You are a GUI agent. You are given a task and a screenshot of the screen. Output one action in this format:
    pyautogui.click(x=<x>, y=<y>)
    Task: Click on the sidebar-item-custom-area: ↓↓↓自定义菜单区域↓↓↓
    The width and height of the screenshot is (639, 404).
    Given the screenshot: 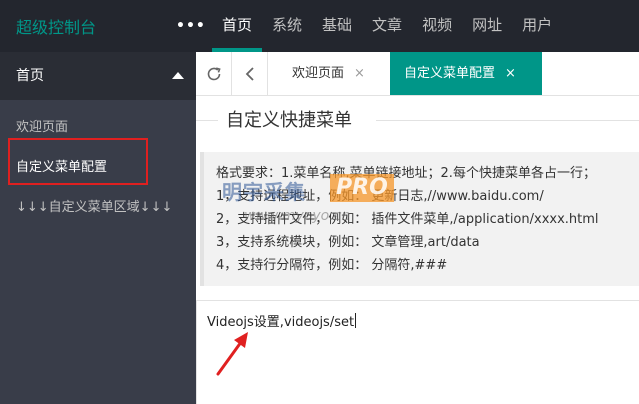 What is the action you would take?
    pyautogui.click(x=98, y=208)
    